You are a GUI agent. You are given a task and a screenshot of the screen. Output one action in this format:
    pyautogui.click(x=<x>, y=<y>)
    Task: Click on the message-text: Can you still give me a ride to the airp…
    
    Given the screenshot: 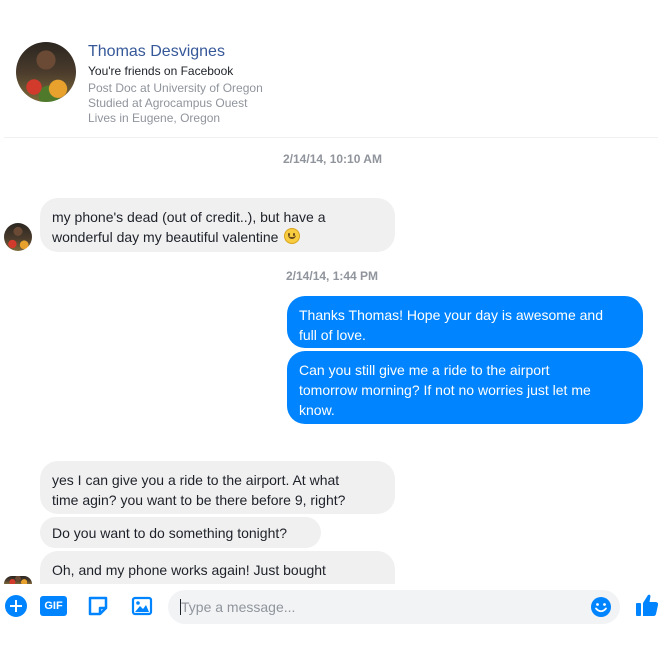 What is the action you would take?
    pyautogui.click(x=424, y=370)
    